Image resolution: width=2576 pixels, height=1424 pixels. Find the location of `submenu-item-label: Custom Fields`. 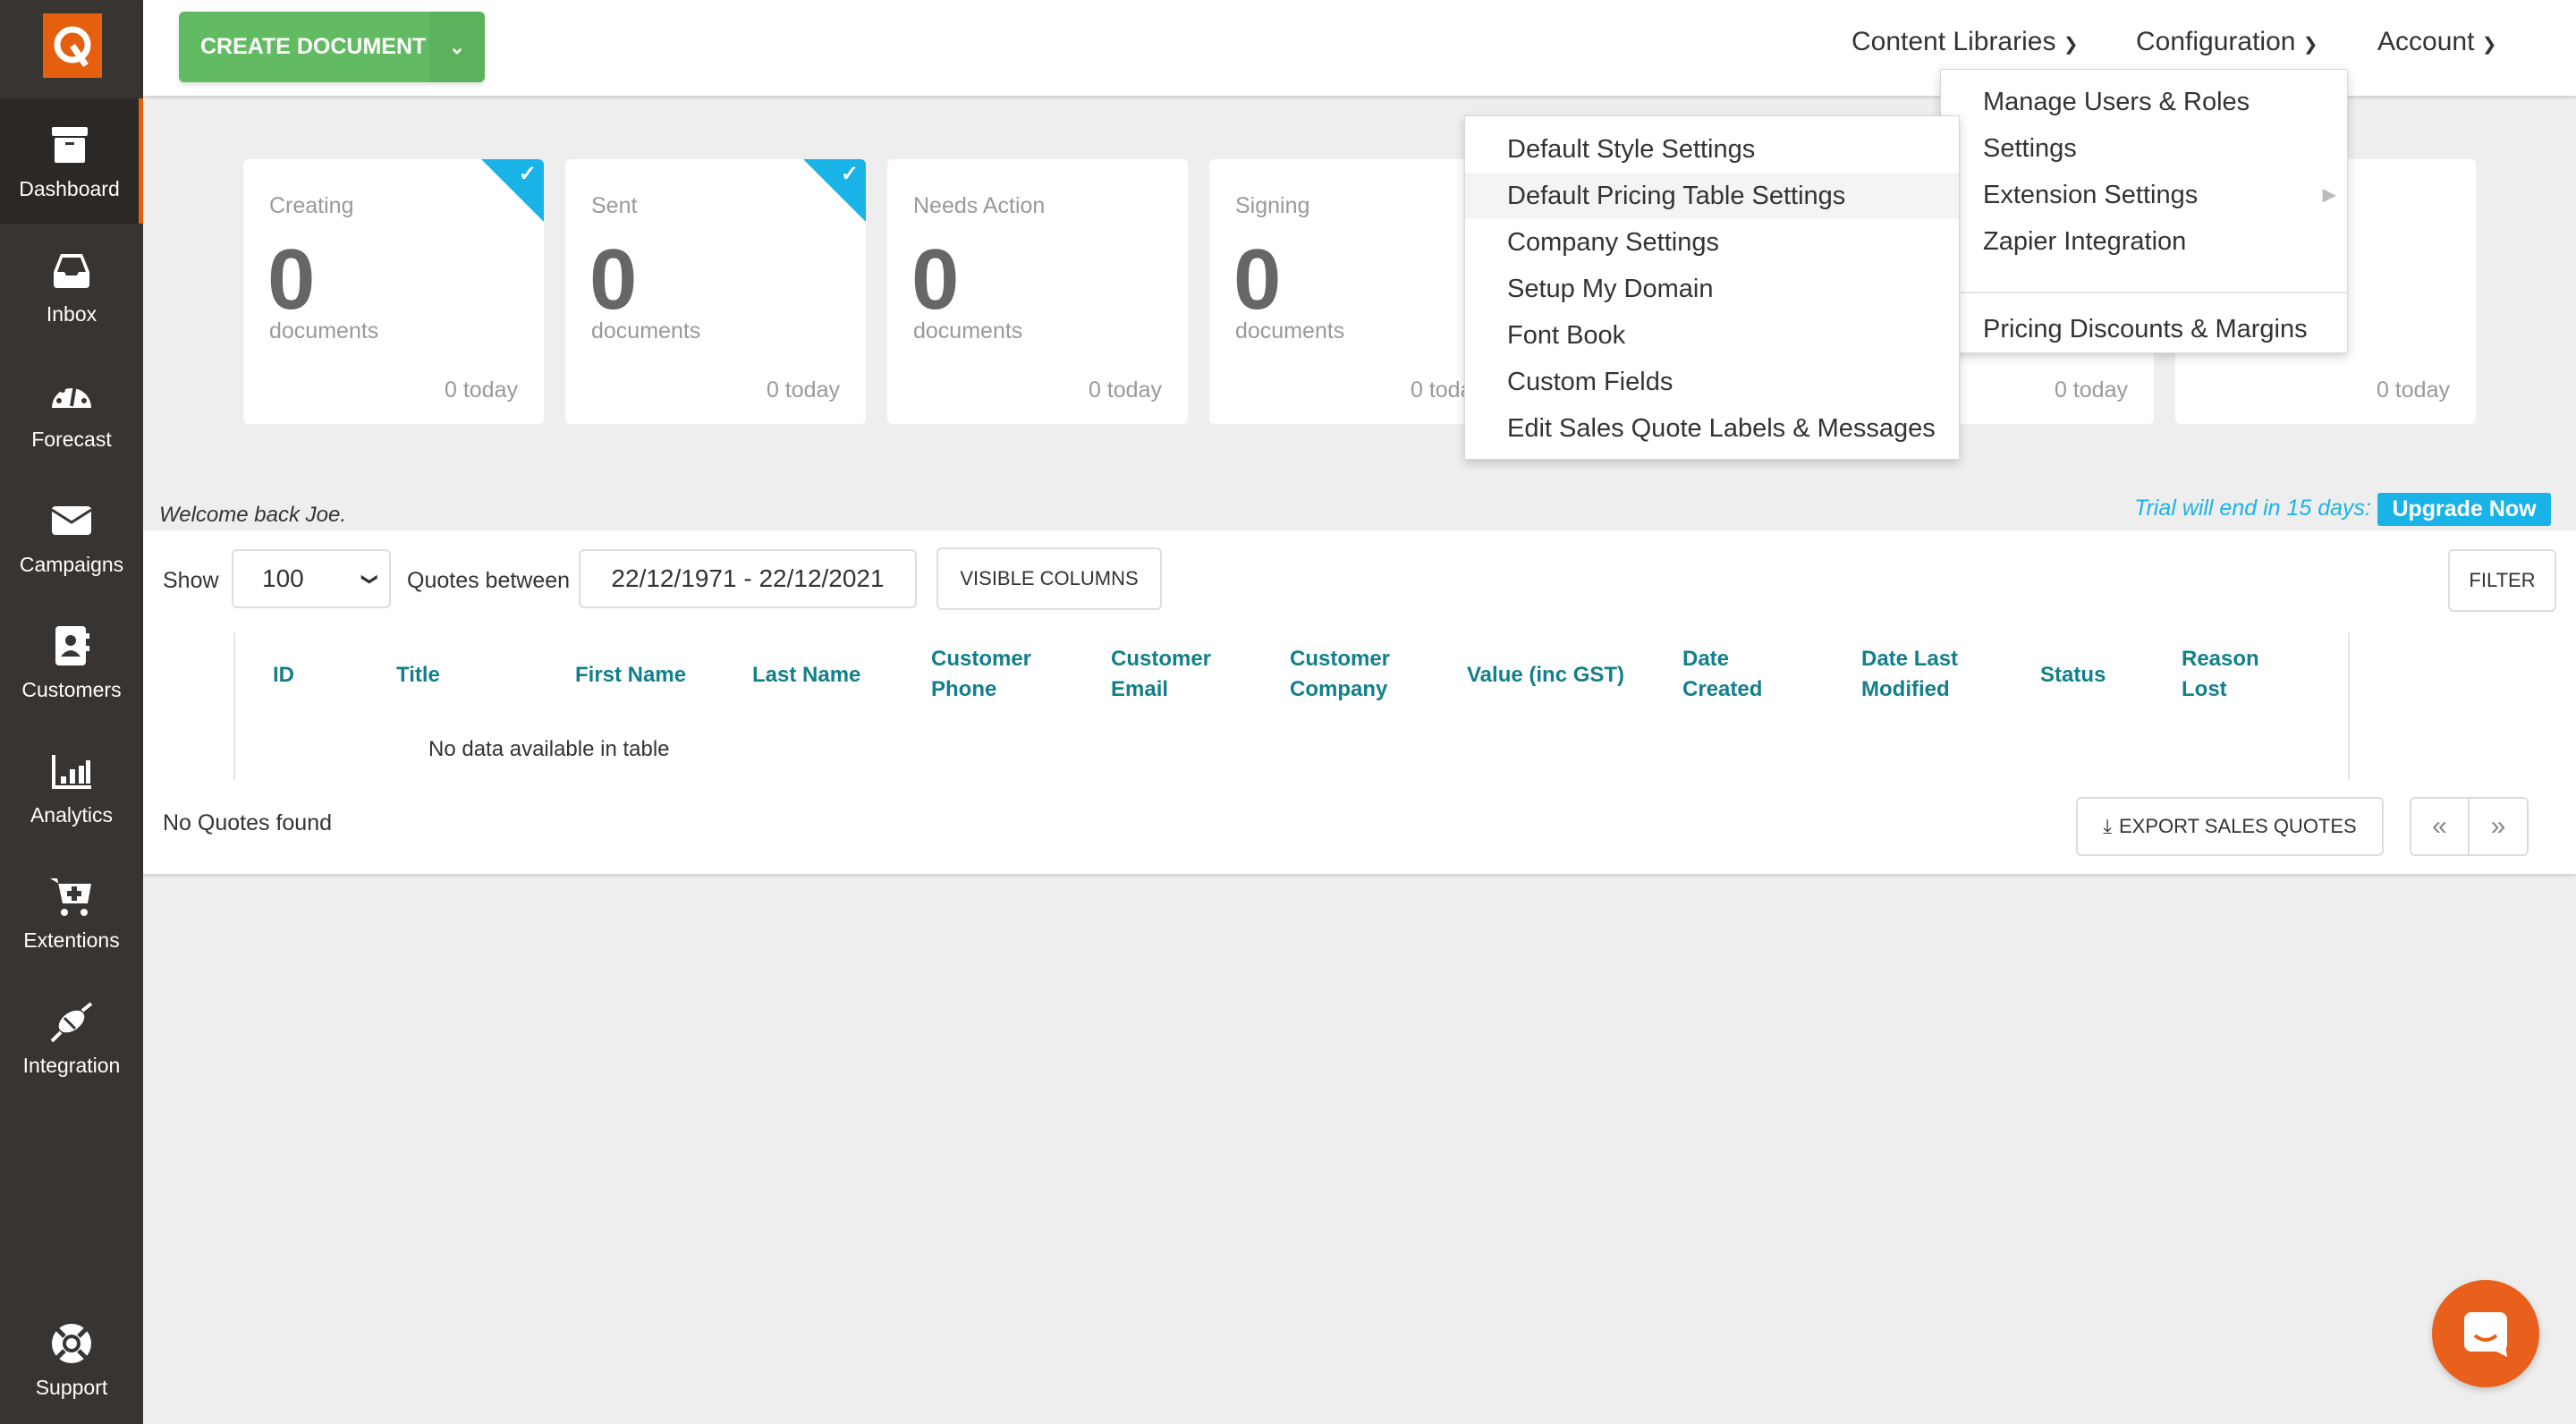

submenu-item-label: Custom Fields is located at coordinates (1590, 382).